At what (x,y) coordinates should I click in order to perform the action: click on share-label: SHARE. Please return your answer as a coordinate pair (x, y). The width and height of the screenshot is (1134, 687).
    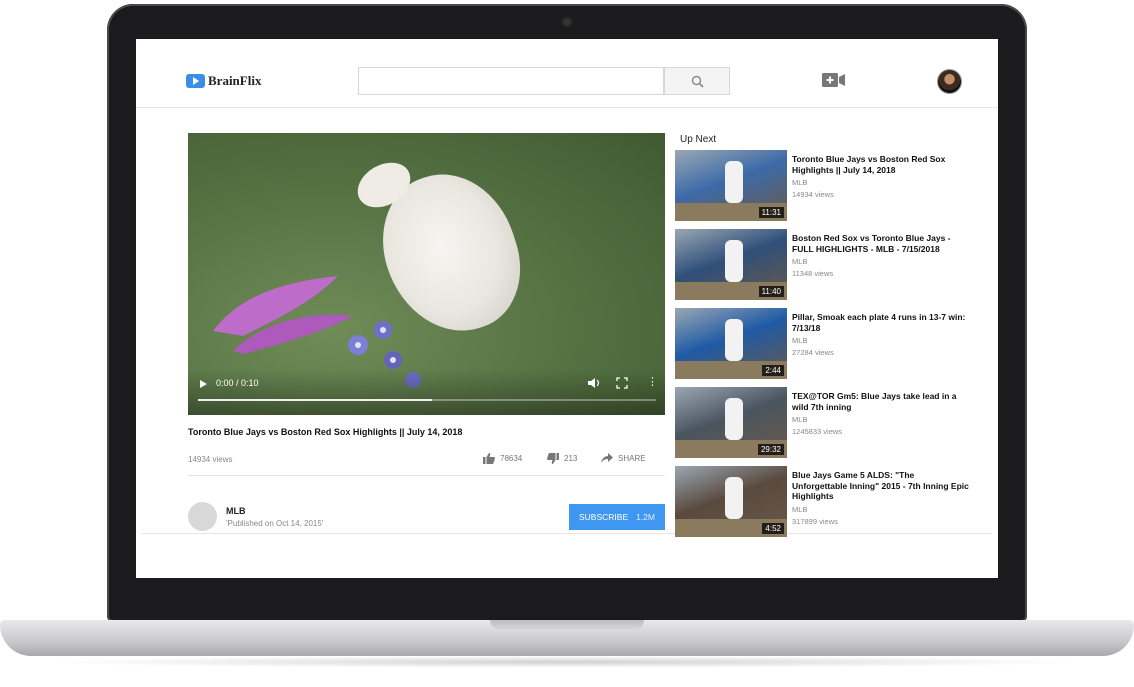
    Looking at the image, I should click on (632, 458).